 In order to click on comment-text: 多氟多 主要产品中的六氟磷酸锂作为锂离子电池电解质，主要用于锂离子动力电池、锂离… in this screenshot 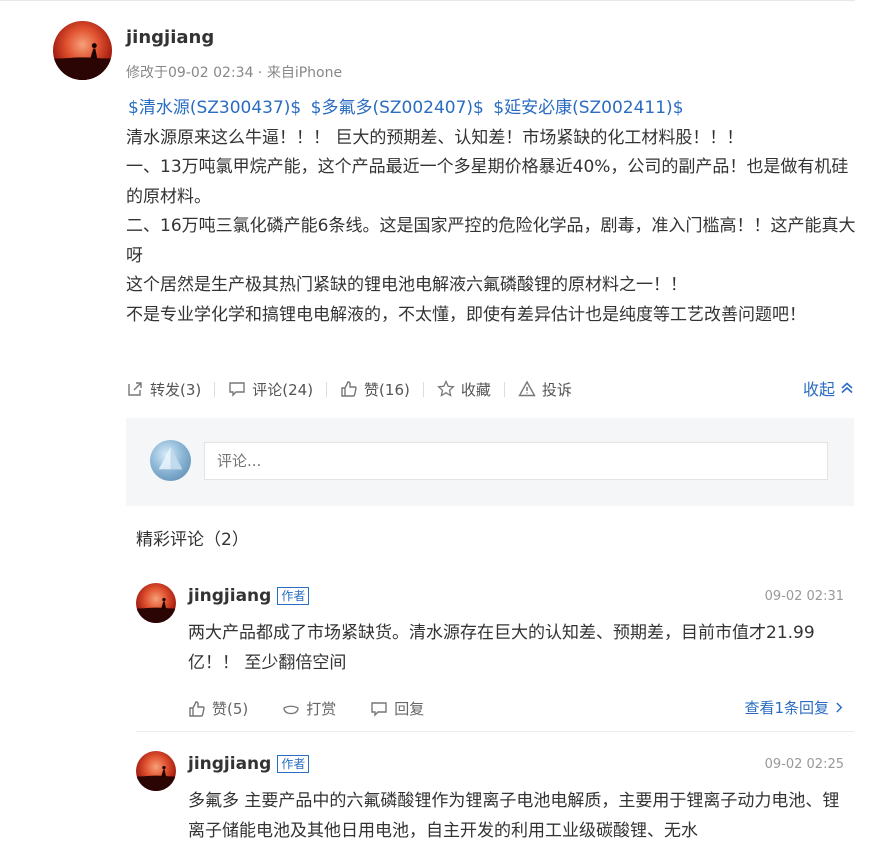, I will do `click(514, 816)`.